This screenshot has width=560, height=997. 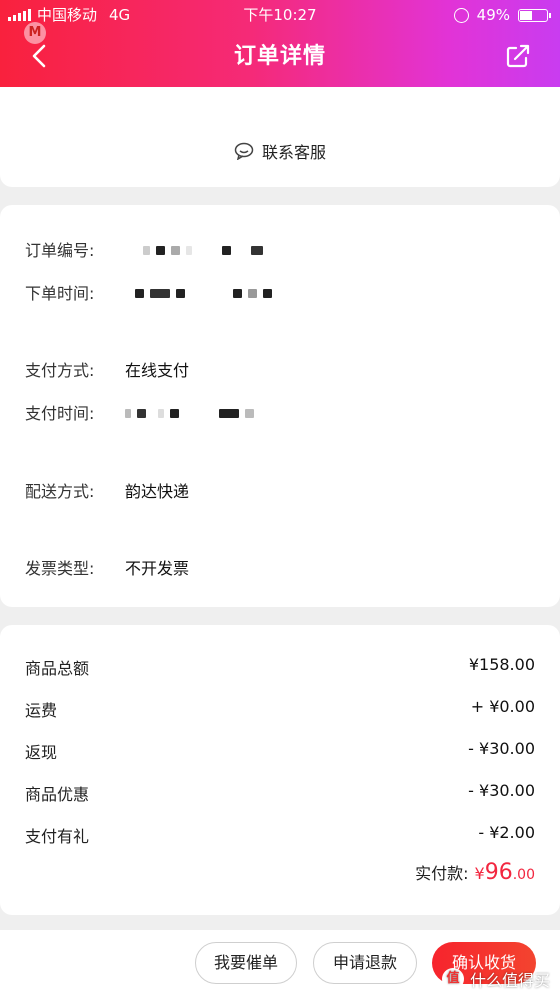 What do you see at coordinates (493, 15) in the screenshot?
I see `battery-percent: 49%` at bounding box center [493, 15].